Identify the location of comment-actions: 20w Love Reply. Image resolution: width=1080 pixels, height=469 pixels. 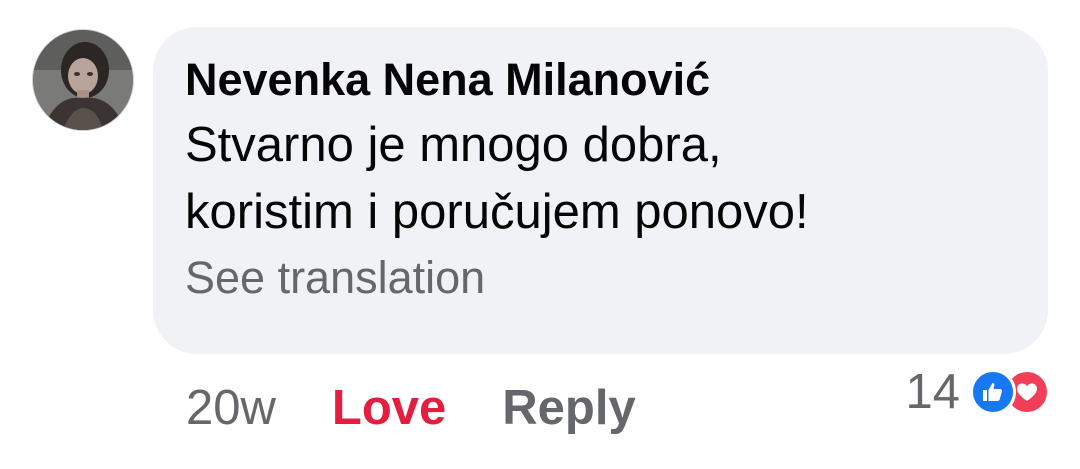
(411, 408).